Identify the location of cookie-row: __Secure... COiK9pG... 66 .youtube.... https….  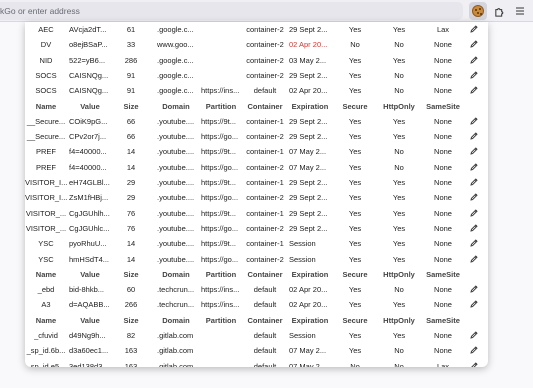
(256, 121).